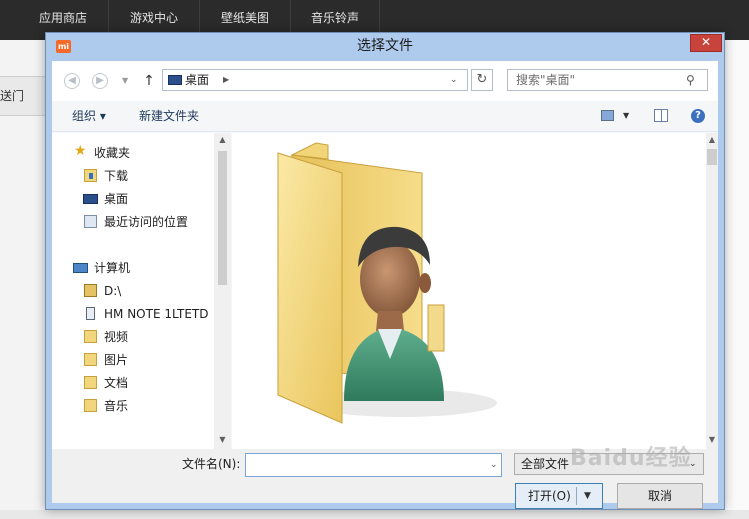 The image size is (749, 519). Describe the element at coordinates (385, 116) in the screenshot. I see `command-bar: 组织 ▾ 新建文件夹 ▼ ?` at that location.